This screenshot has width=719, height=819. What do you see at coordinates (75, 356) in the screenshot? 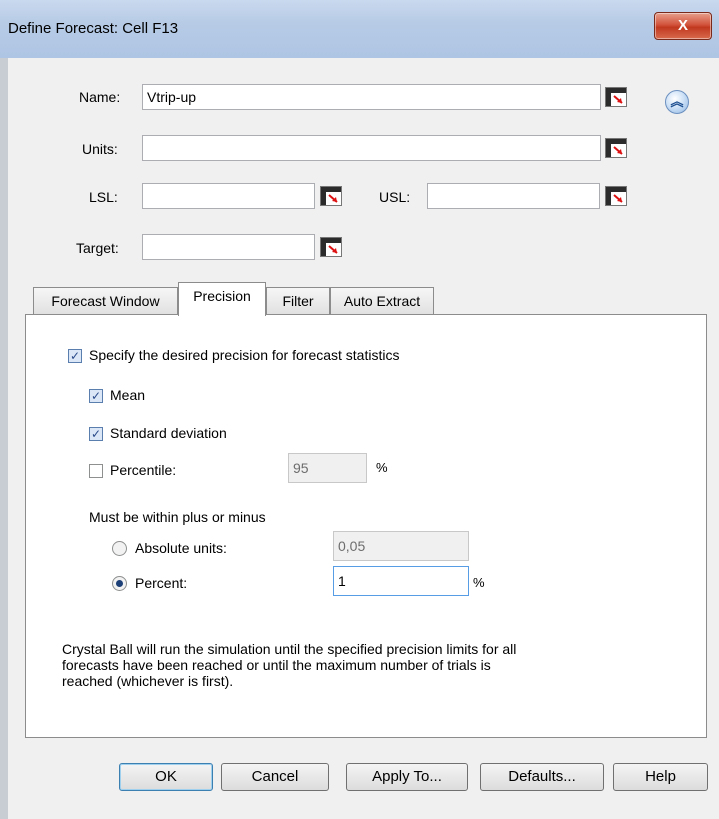
I see `specify-precision-checkbox: ✓` at bounding box center [75, 356].